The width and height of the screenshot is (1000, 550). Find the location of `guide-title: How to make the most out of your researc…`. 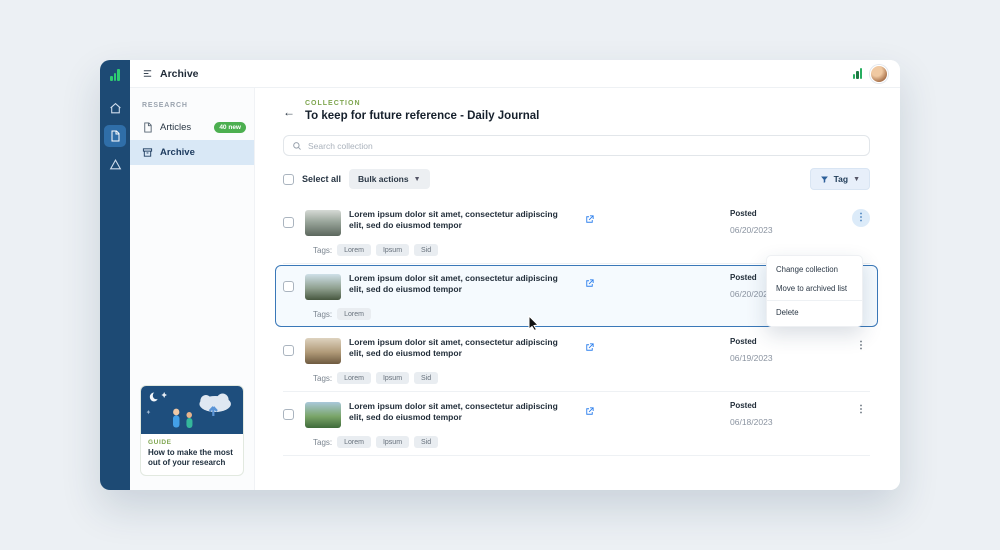

guide-title: How to make the most out of your researc… is located at coordinates (190, 457).